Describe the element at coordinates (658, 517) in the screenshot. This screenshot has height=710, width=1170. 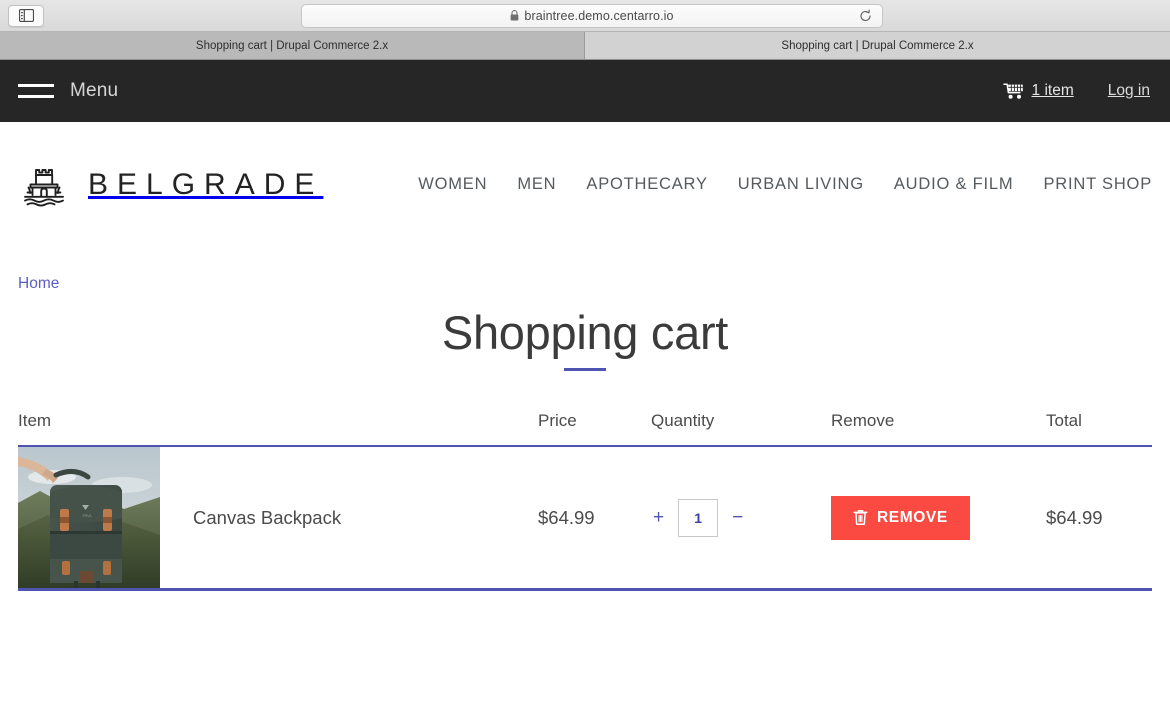
I see `quantity-increment-button: +` at that location.